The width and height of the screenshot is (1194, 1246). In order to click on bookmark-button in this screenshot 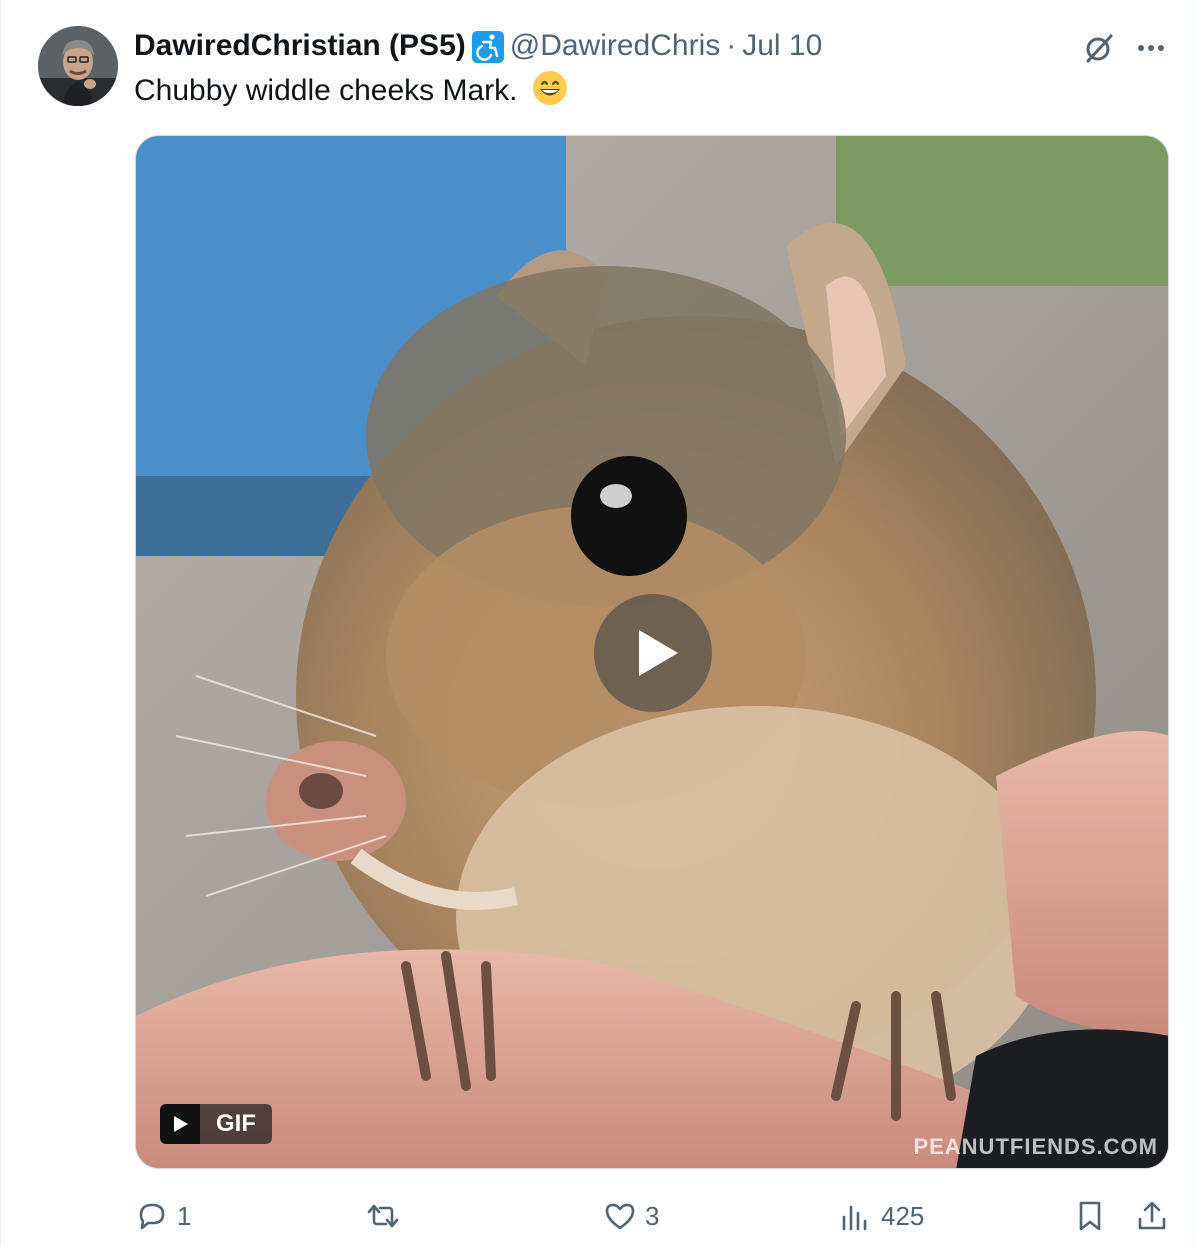, I will do `click(1090, 1216)`.